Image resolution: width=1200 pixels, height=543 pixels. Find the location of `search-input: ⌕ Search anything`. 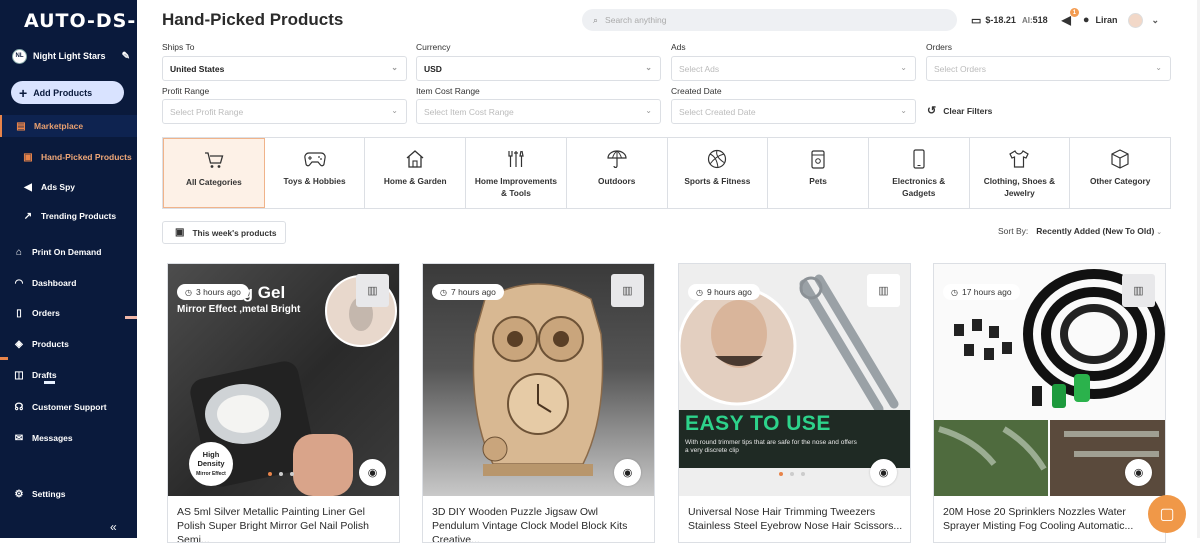

search-input: ⌕ Search anything is located at coordinates (769, 20).